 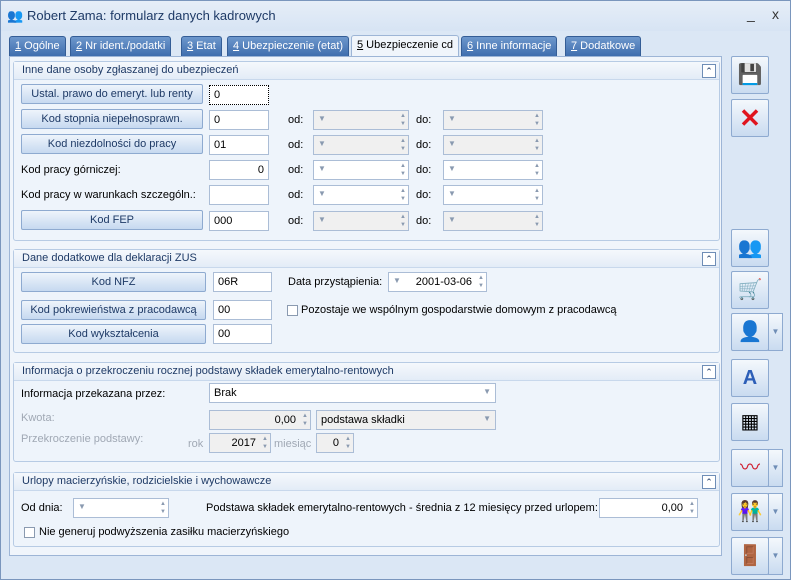 What do you see at coordinates (243, 443) in the screenshot?
I see `rok-value: 2017` at bounding box center [243, 443].